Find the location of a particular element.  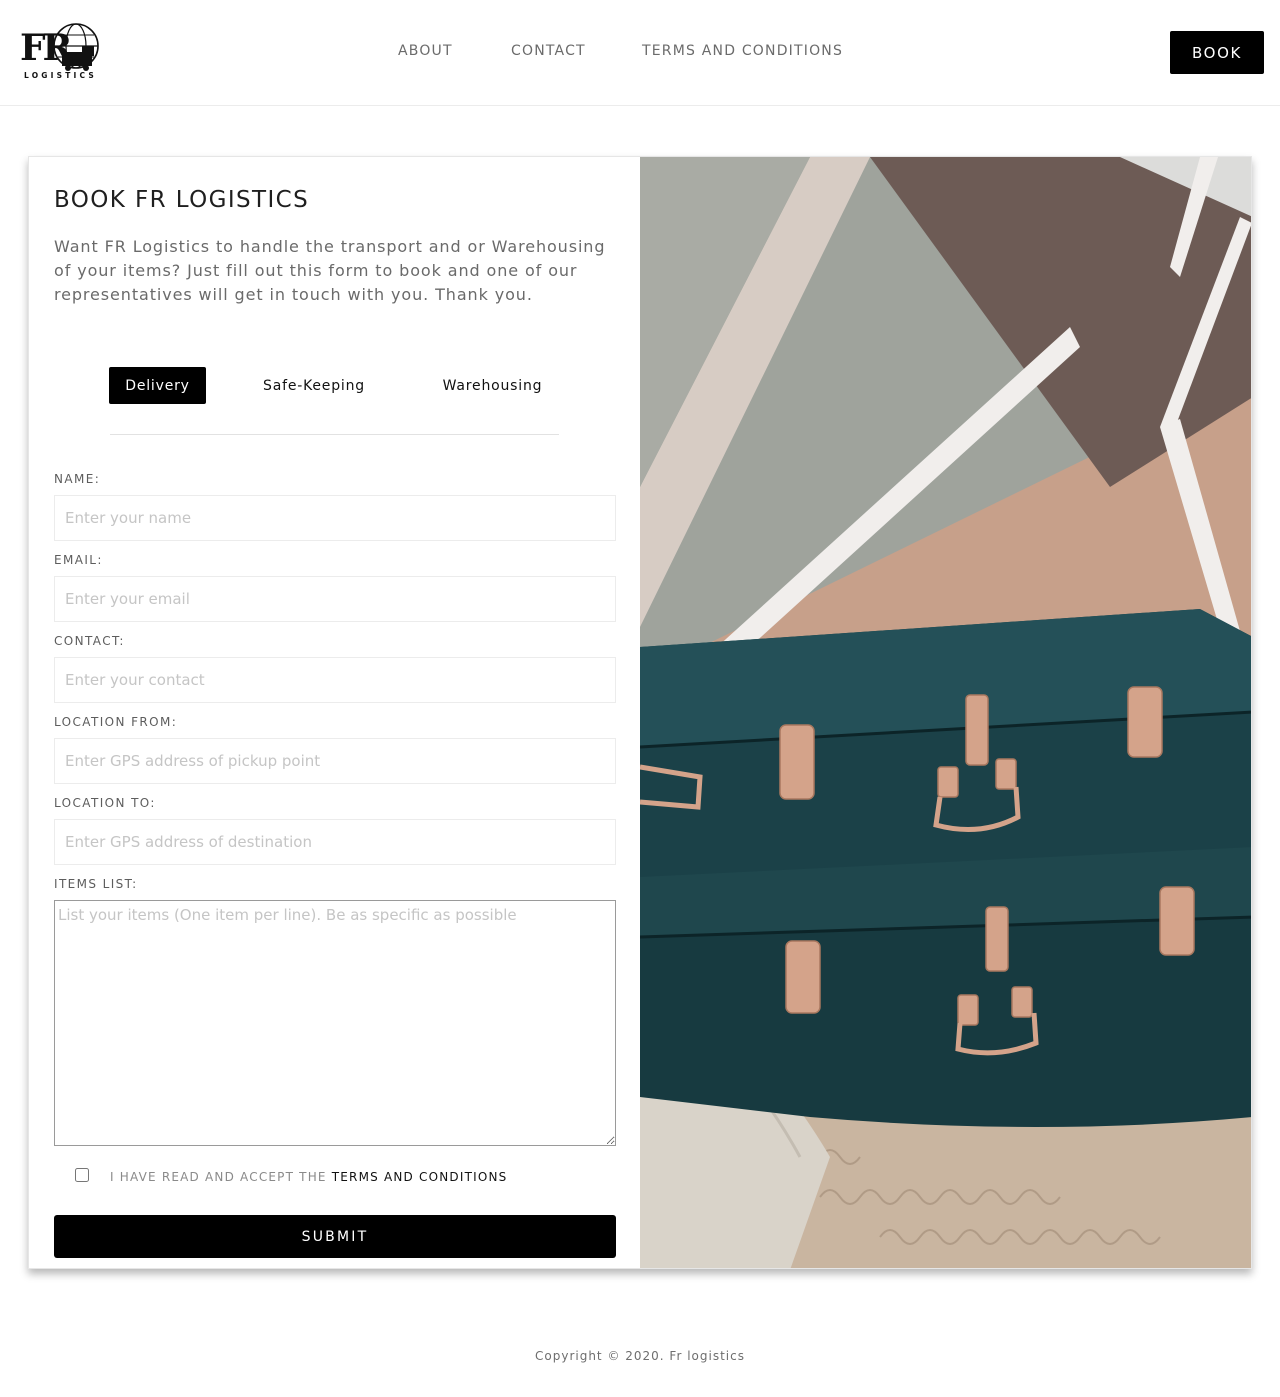

nav-contact-link: CONTACT is located at coordinates (548, 51).